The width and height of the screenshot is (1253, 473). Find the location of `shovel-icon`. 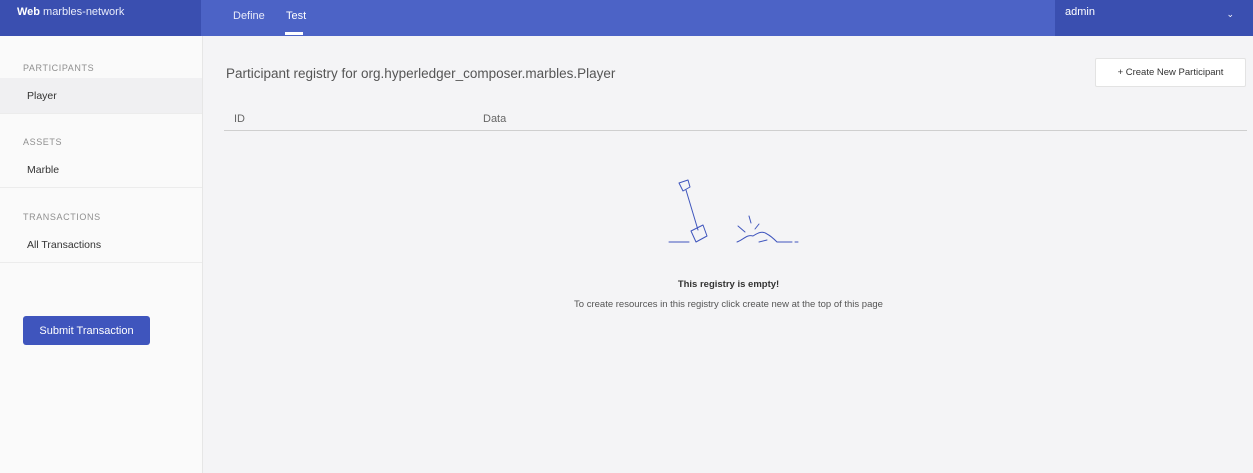

shovel-icon is located at coordinates (733, 211).